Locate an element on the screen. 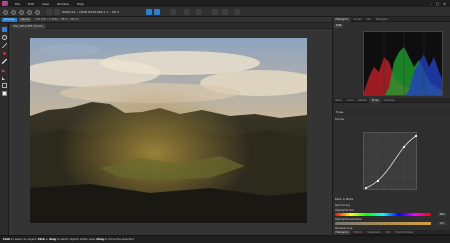 The width and height of the screenshot is (450, 243). app-logo-icon is located at coordinates (5, 3).